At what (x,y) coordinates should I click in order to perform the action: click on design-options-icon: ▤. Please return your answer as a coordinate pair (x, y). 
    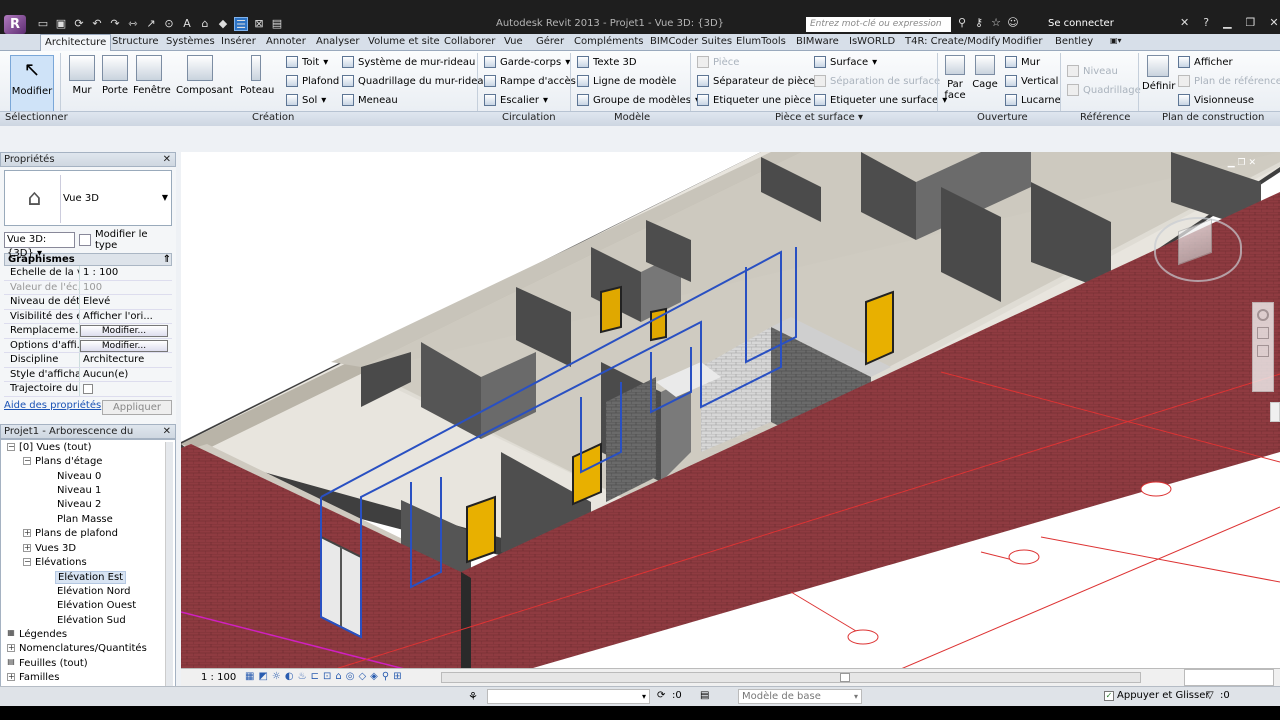
    Looking at the image, I should click on (704, 695).